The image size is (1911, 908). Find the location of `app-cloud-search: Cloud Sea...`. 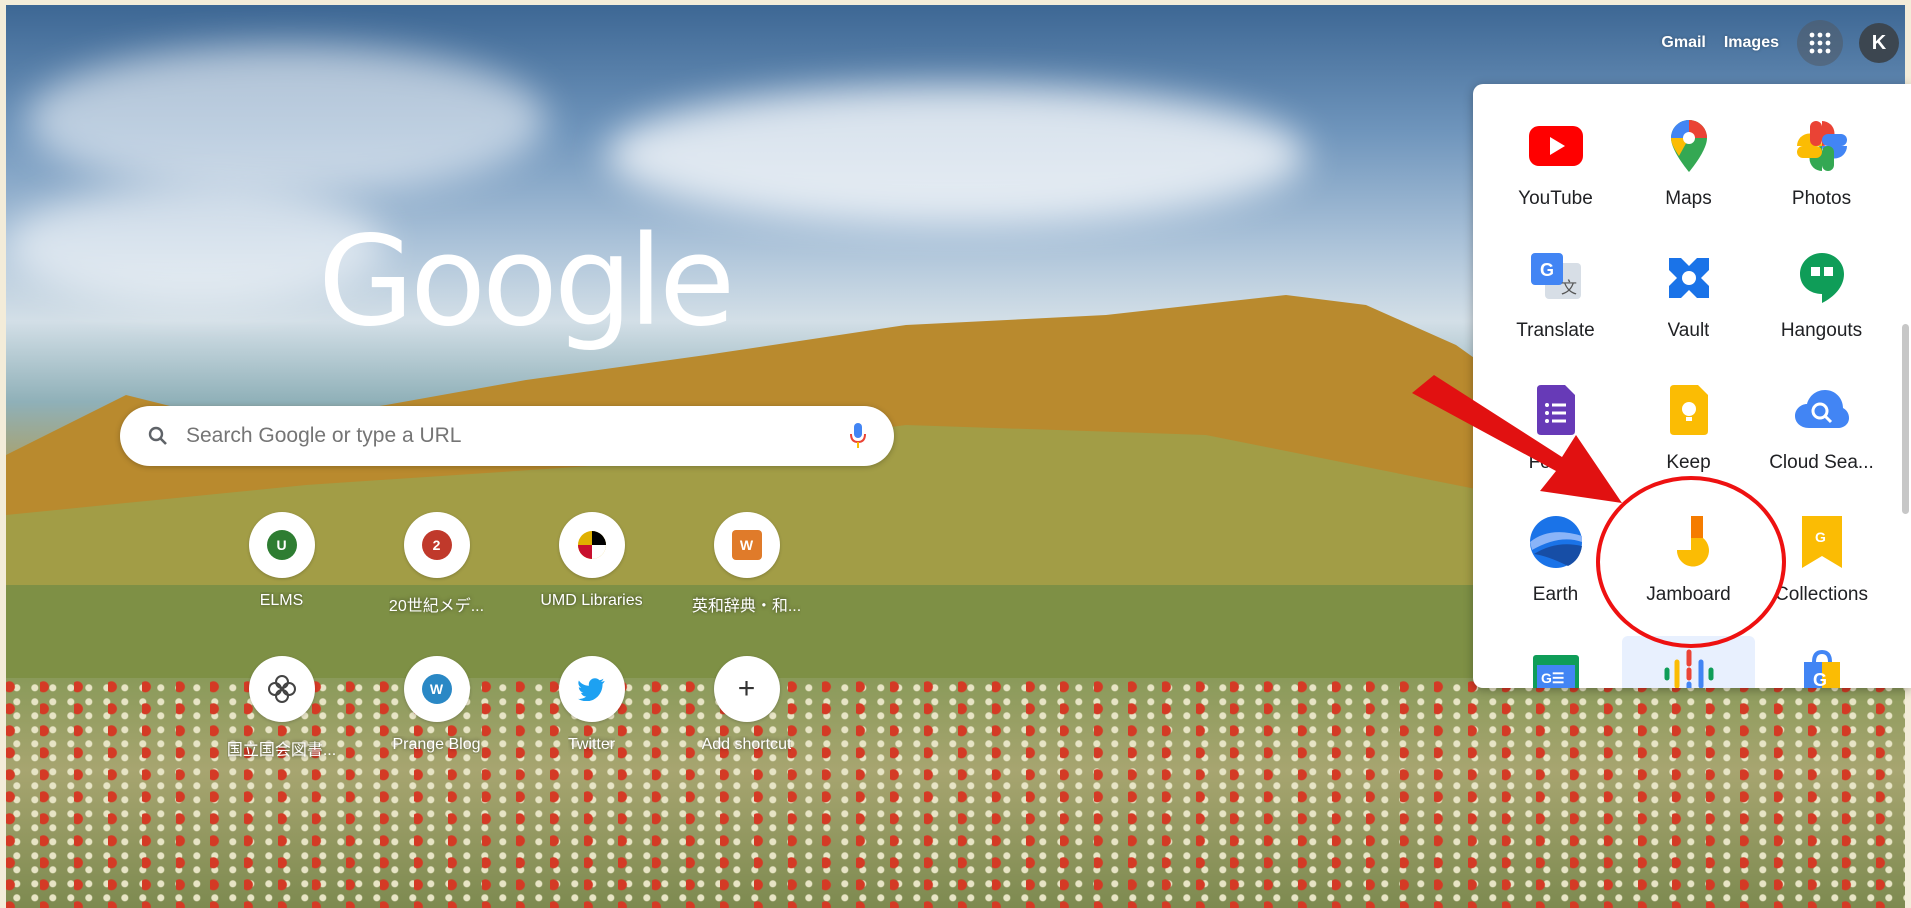

app-cloud-search: Cloud Sea... is located at coordinates (1821, 434).